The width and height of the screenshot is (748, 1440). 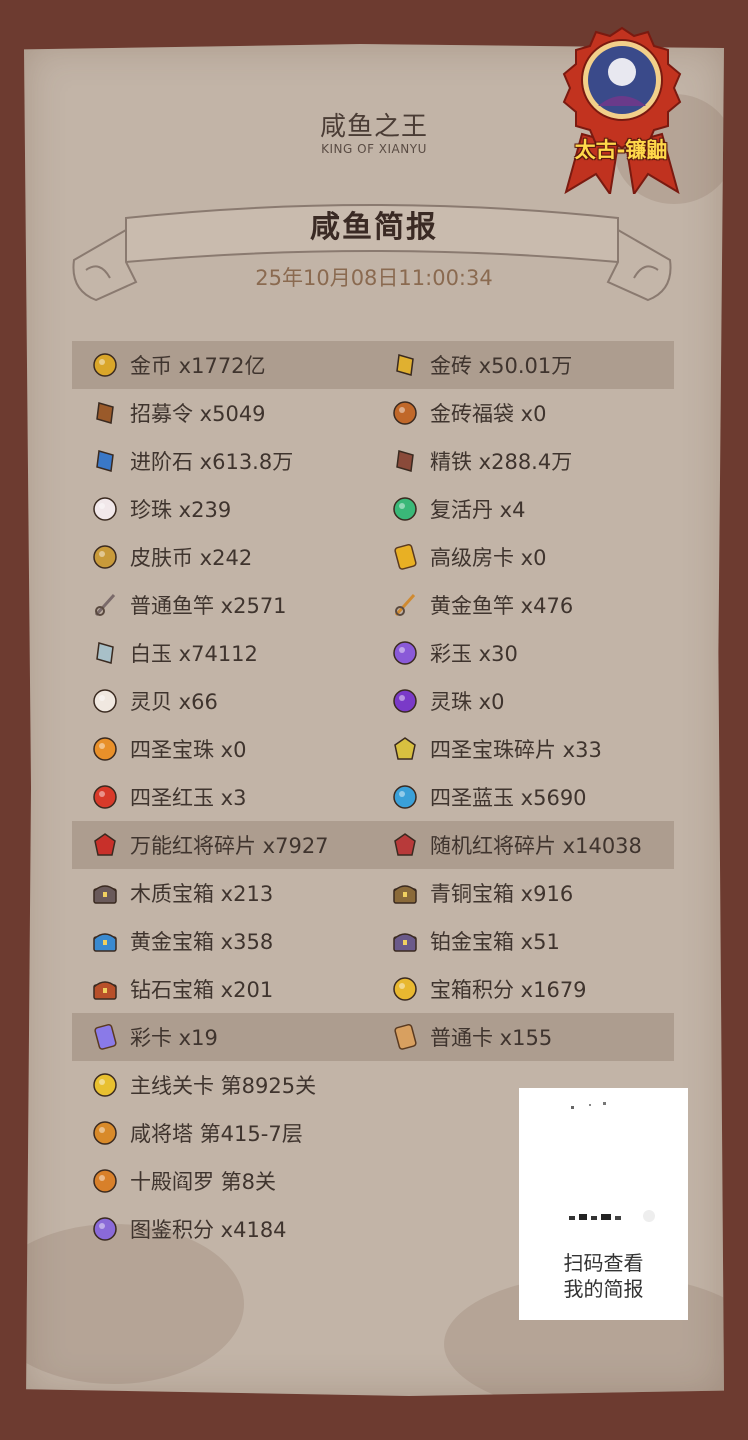 I want to click on resource-item: 万能红将碎片 x7927, so click(x=209, y=845).